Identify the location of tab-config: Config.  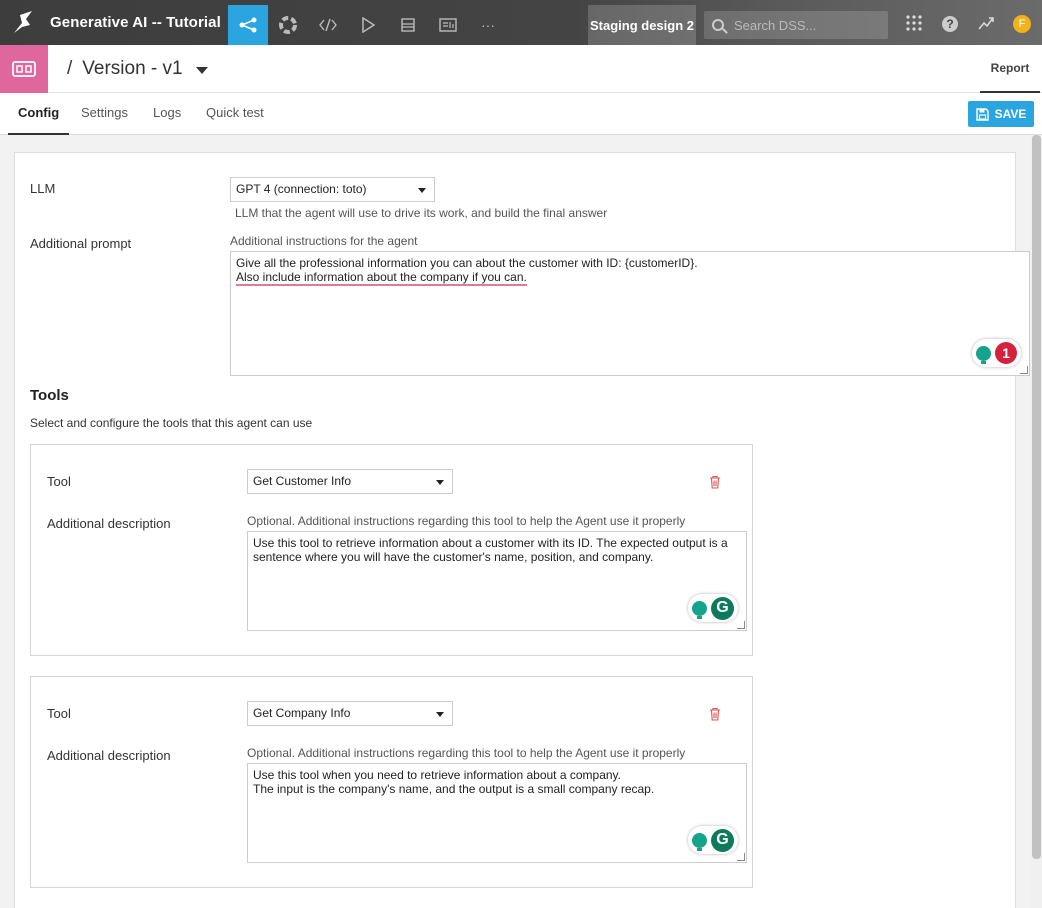
(39, 120).